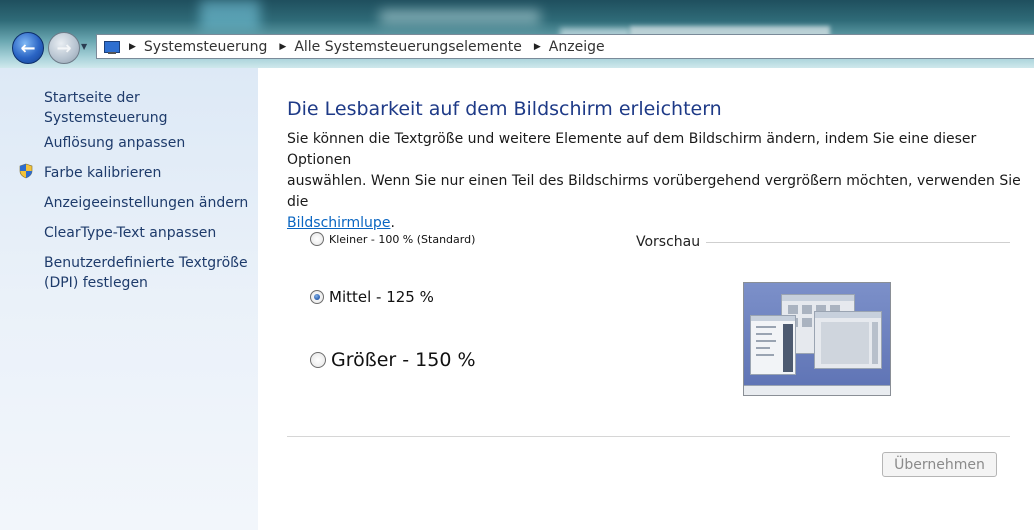 The image size is (1034, 530). I want to click on chevron-down-icon: ▼, so click(84, 46).